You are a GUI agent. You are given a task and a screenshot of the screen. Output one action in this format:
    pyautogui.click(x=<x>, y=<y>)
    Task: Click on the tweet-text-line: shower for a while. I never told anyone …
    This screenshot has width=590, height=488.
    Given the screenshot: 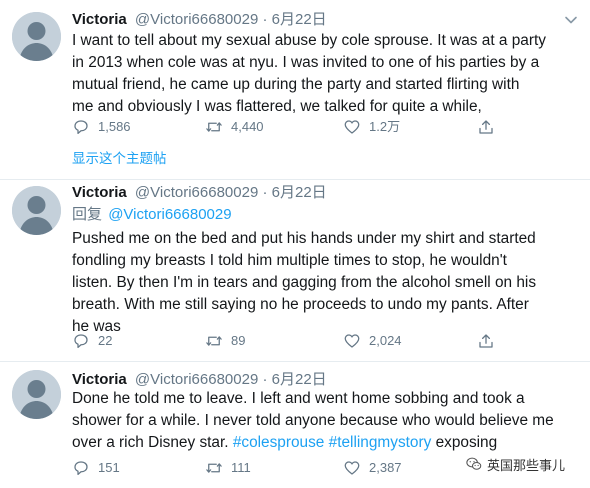 What is the action you would take?
    pyautogui.click(x=313, y=420)
    